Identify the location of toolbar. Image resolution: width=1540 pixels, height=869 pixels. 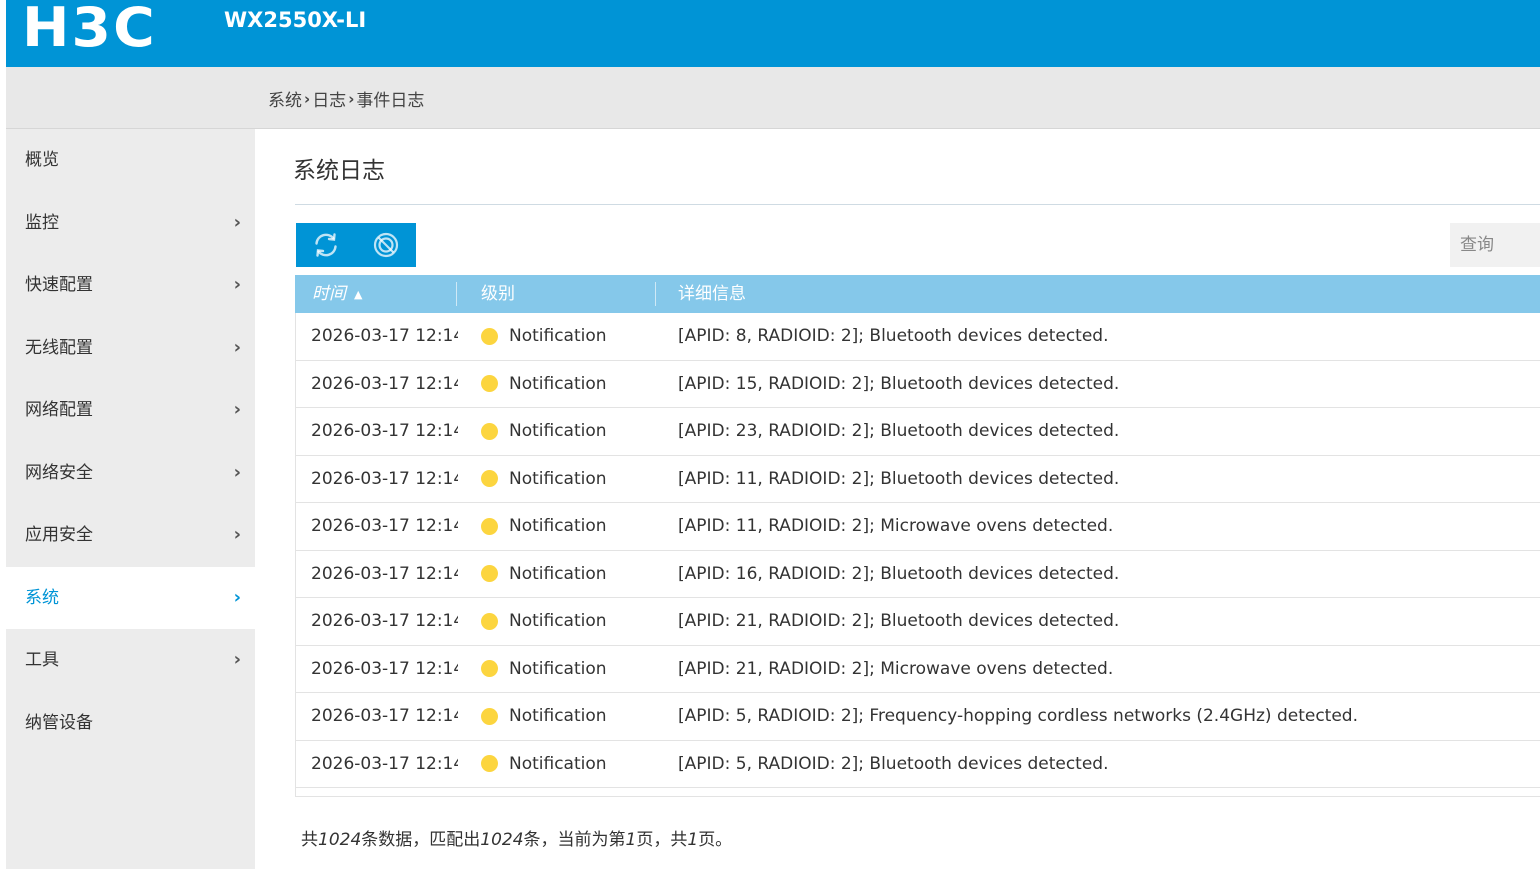
(356, 245).